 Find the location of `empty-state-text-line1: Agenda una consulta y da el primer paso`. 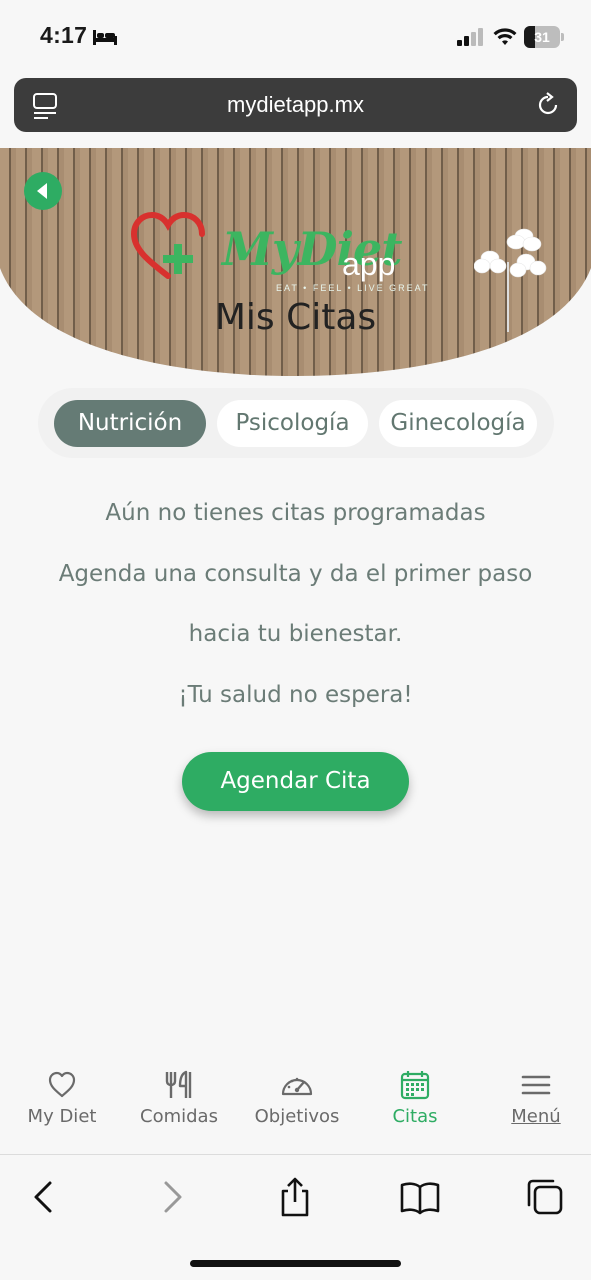

empty-state-text-line1: Agenda una consulta y da el primer paso is located at coordinates (295, 574).